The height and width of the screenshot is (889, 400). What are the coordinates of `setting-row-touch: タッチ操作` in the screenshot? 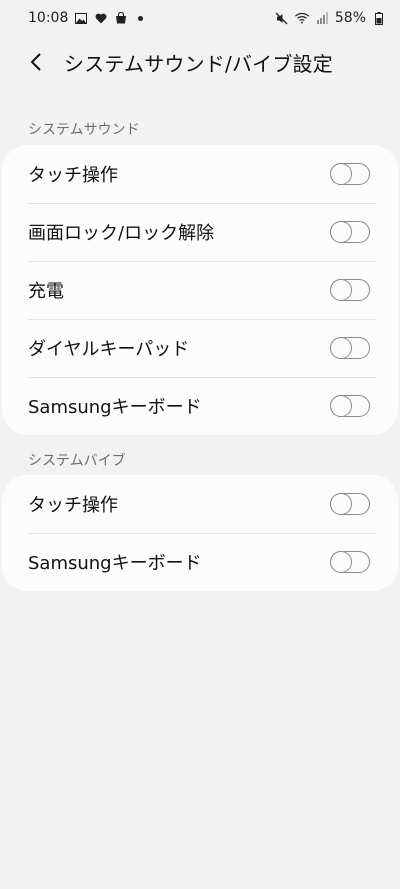 It's located at (200, 174).